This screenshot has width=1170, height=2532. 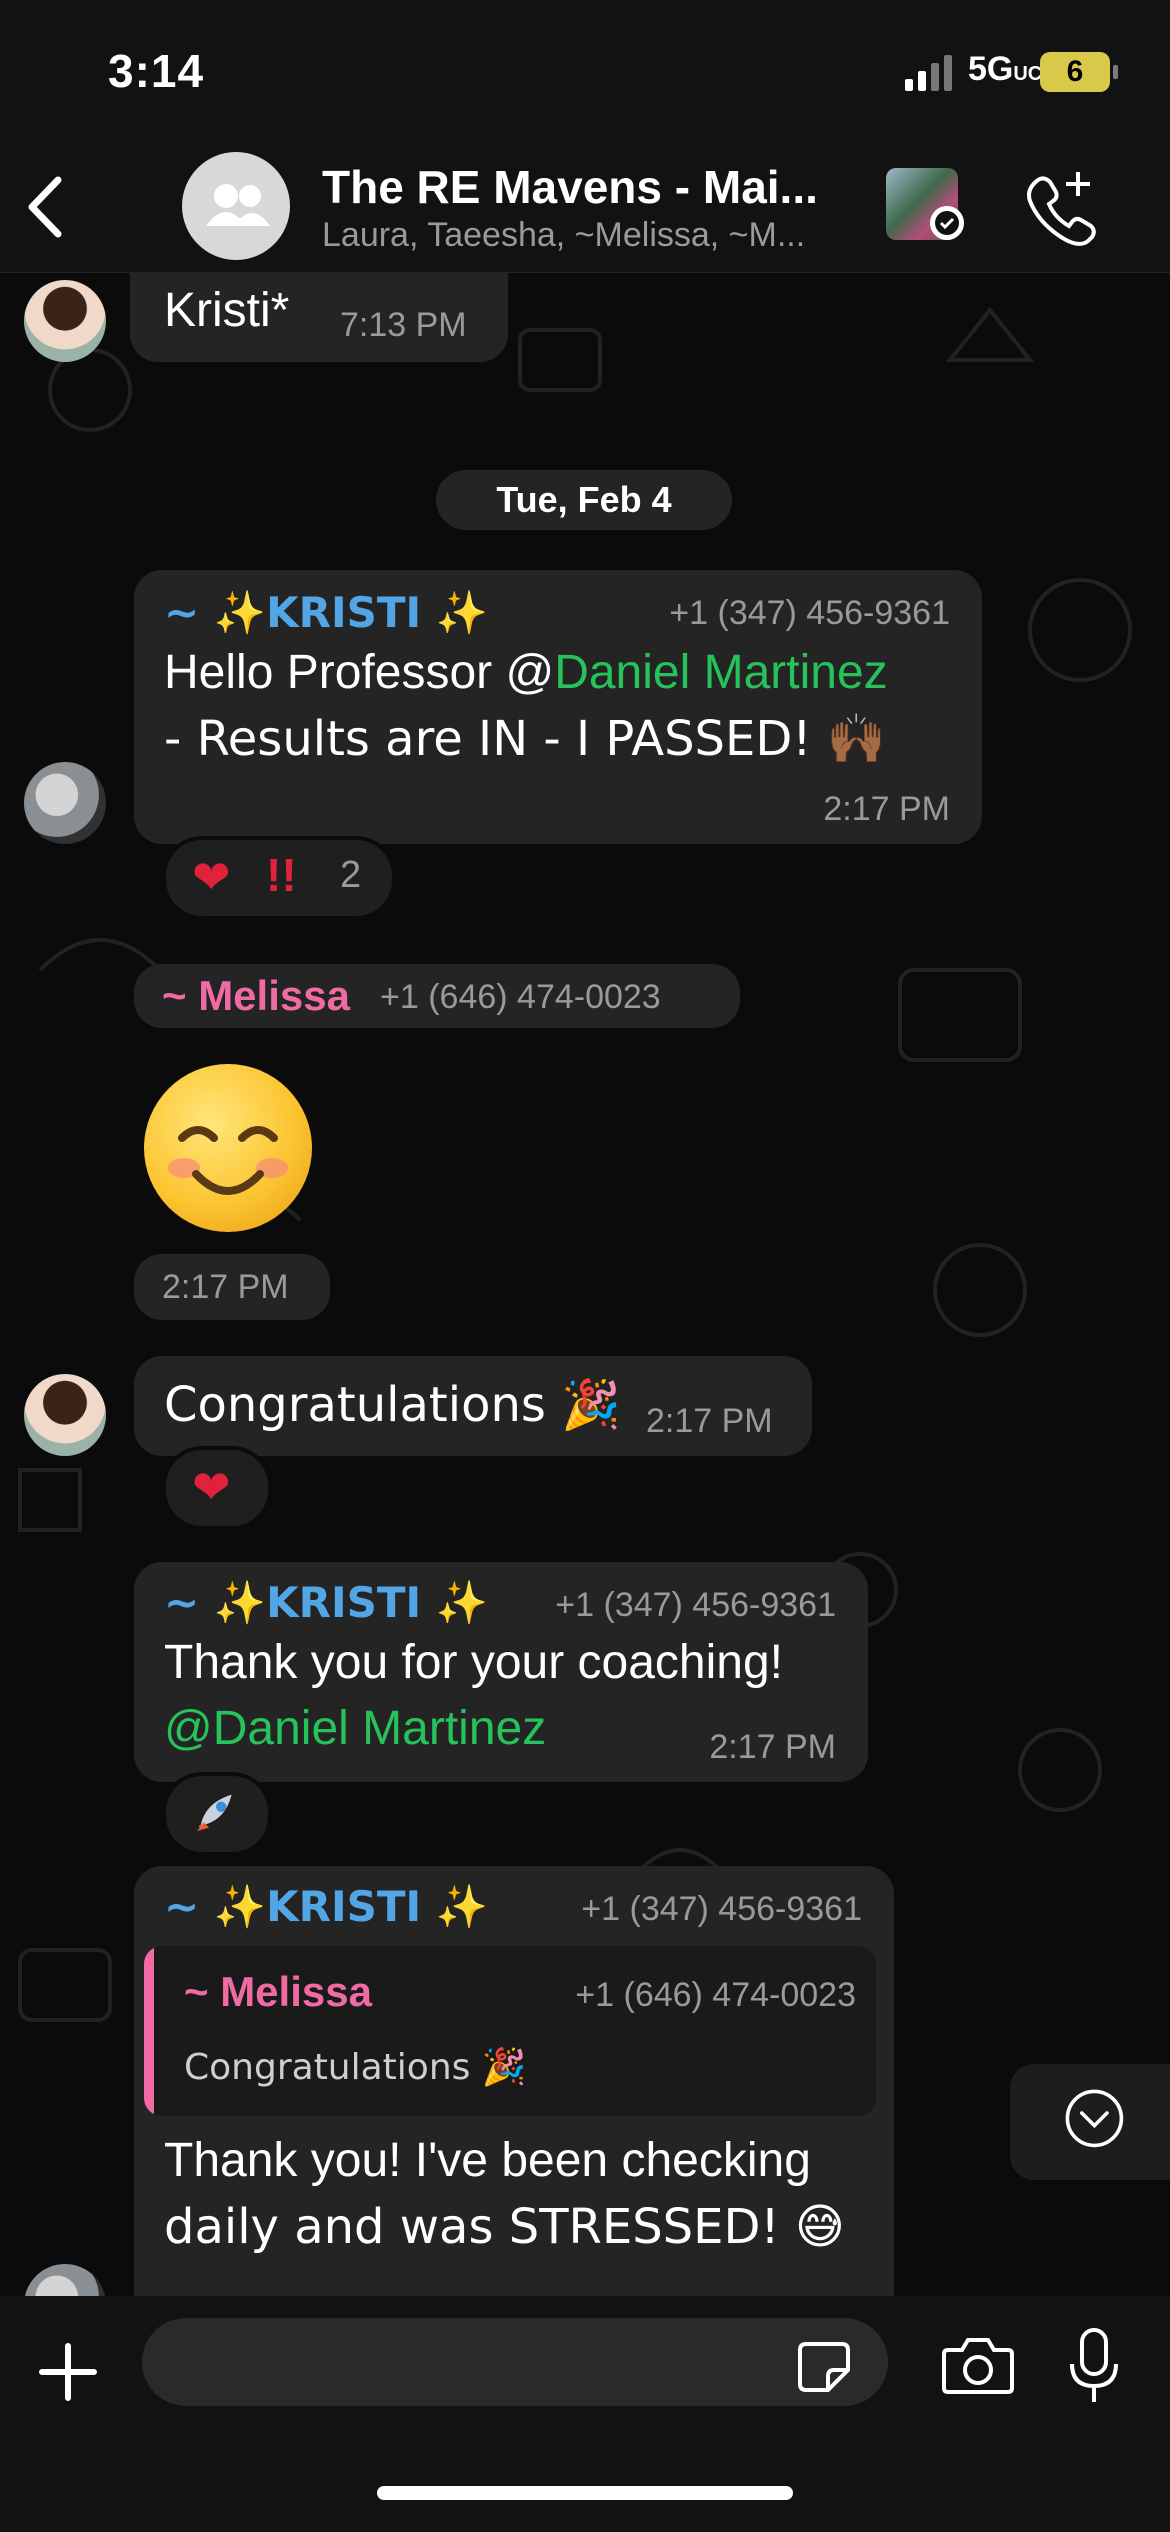 What do you see at coordinates (715, 1995) in the screenshot?
I see `quote-phone: +1 (646) 474-0023` at bounding box center [715, 1995].